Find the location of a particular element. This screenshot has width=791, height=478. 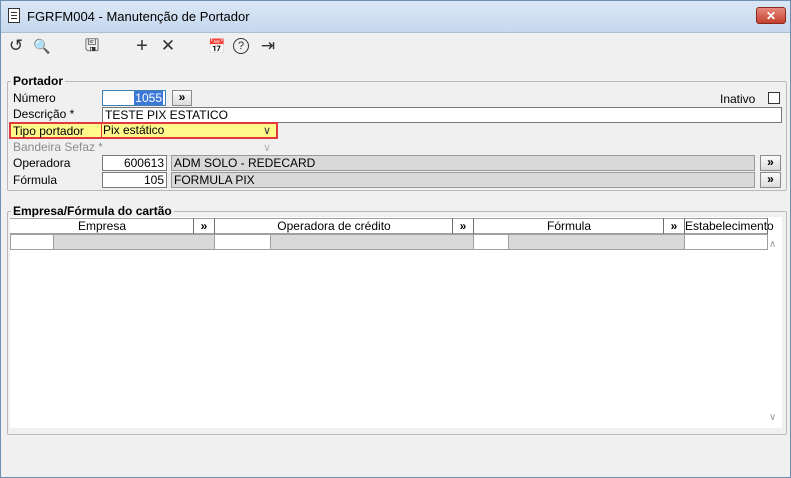

operadora-code-input: 600613 is located at coordinates (134, 163).